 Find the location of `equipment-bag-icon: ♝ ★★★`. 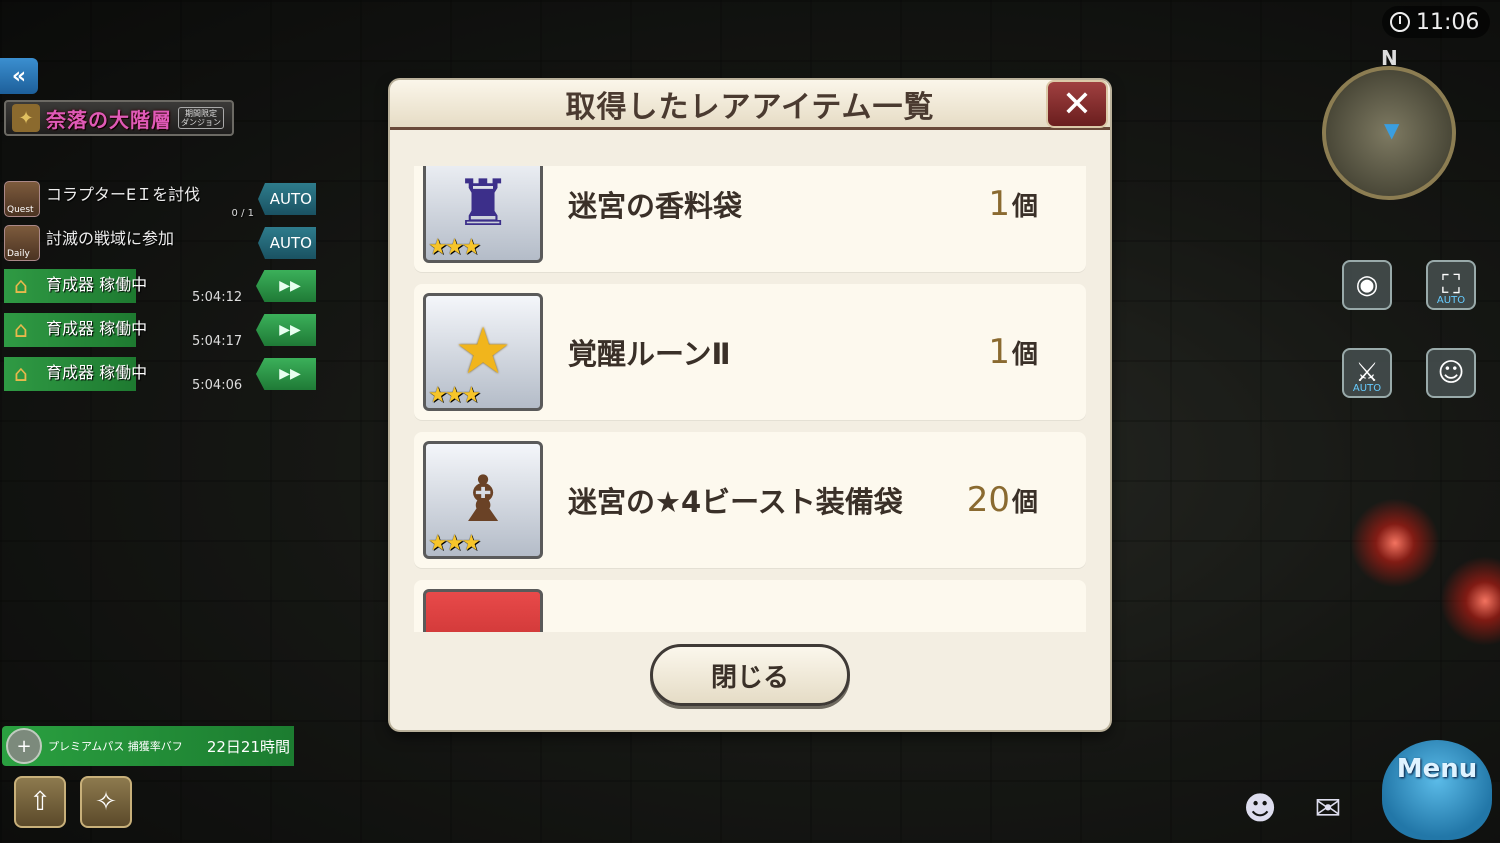

equipment-bag-icon: ♝ ★★★ is located at coordinates (483, 500).